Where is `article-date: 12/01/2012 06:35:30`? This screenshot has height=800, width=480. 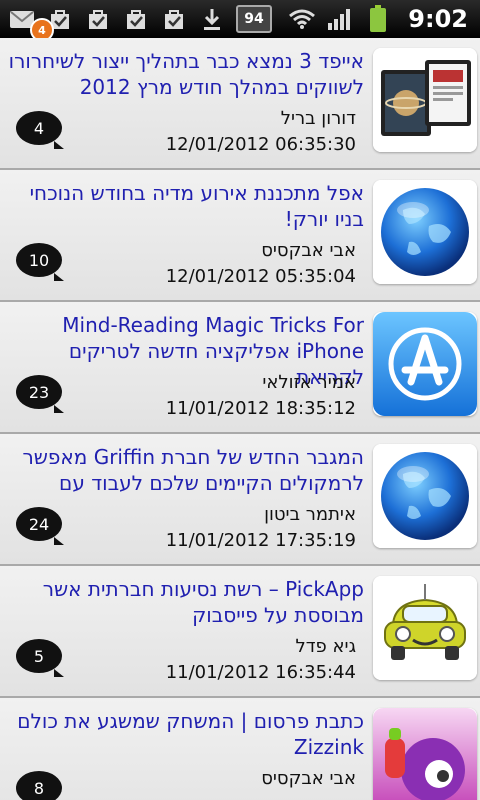 article-date: 12/01/2012 06:35:30 is located at coordinates (260, 144).